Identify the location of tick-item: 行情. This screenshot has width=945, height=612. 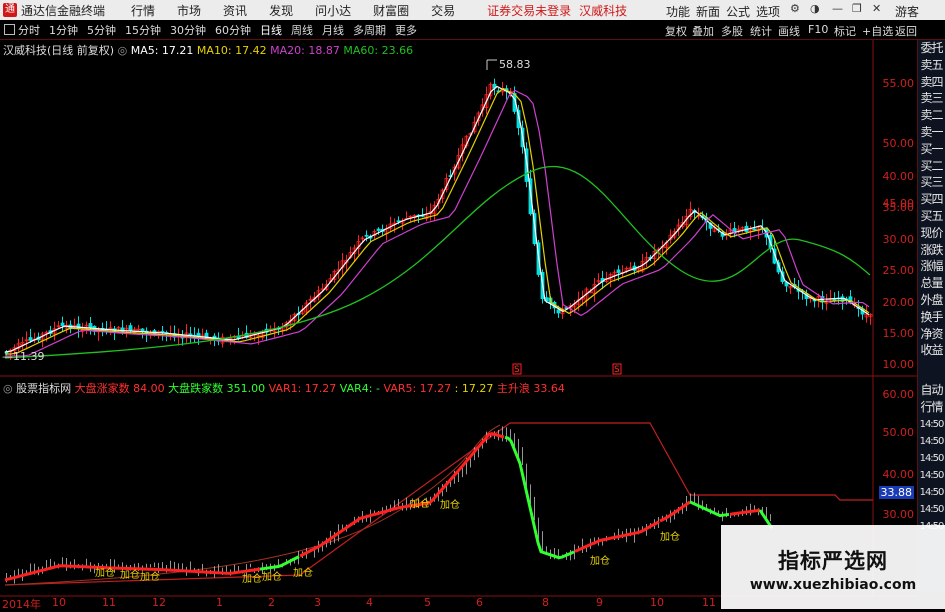
(931, 407).